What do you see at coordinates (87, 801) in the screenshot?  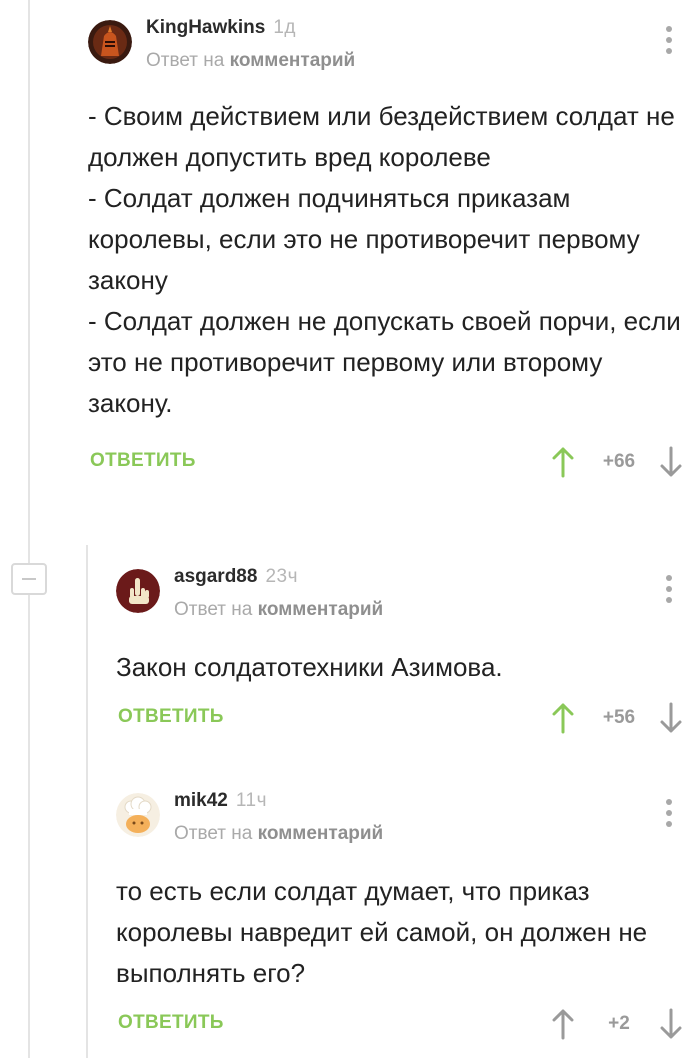 I see `nested-thread-line` at bounding box center [87, 801].